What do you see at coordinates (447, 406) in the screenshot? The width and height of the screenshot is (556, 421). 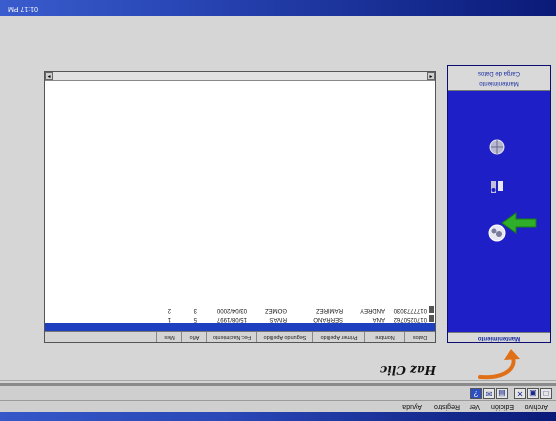 I see `menu-item-registro: Registro` at bounding box center [447, 406].